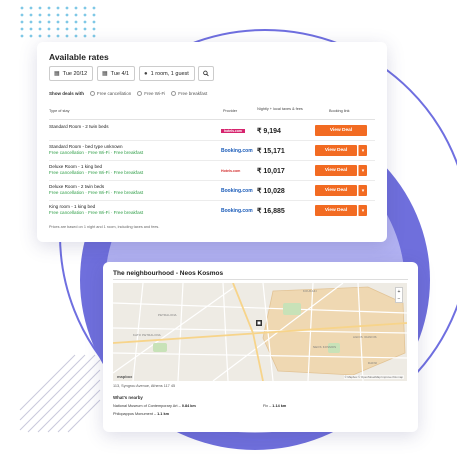  What do you see at coordinates (144, 386) in the screenshot?
I see `hotel-address: 113, Syngrou Avenue, Athens 117 45` at bounding box center [144, 386].